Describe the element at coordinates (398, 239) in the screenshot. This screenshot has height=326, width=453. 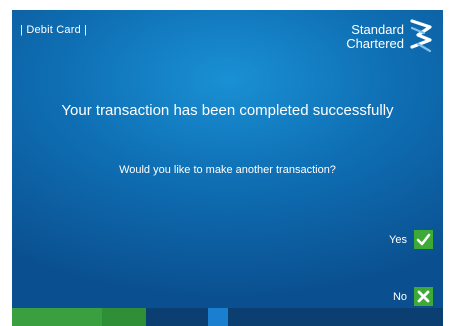
I see `yes-label: Yes` at that location.